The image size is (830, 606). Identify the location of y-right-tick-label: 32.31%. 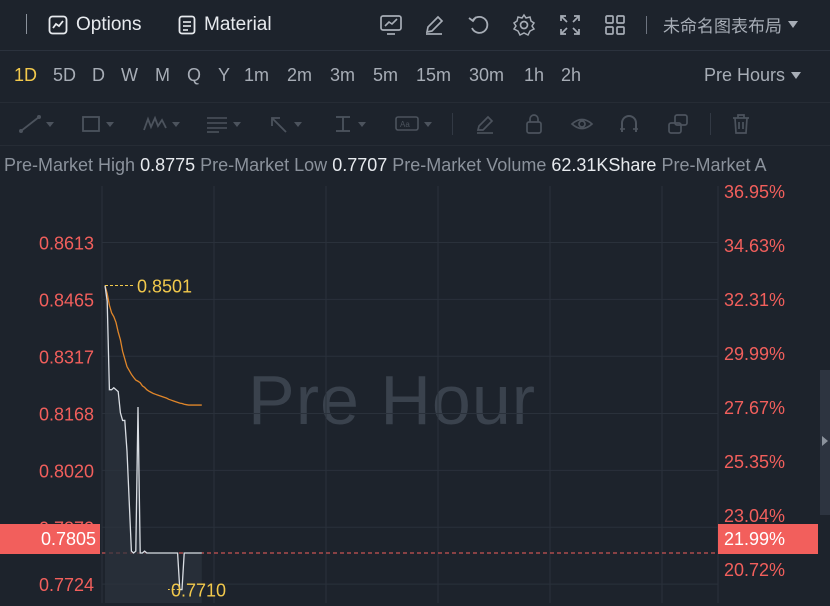
(754, 300).